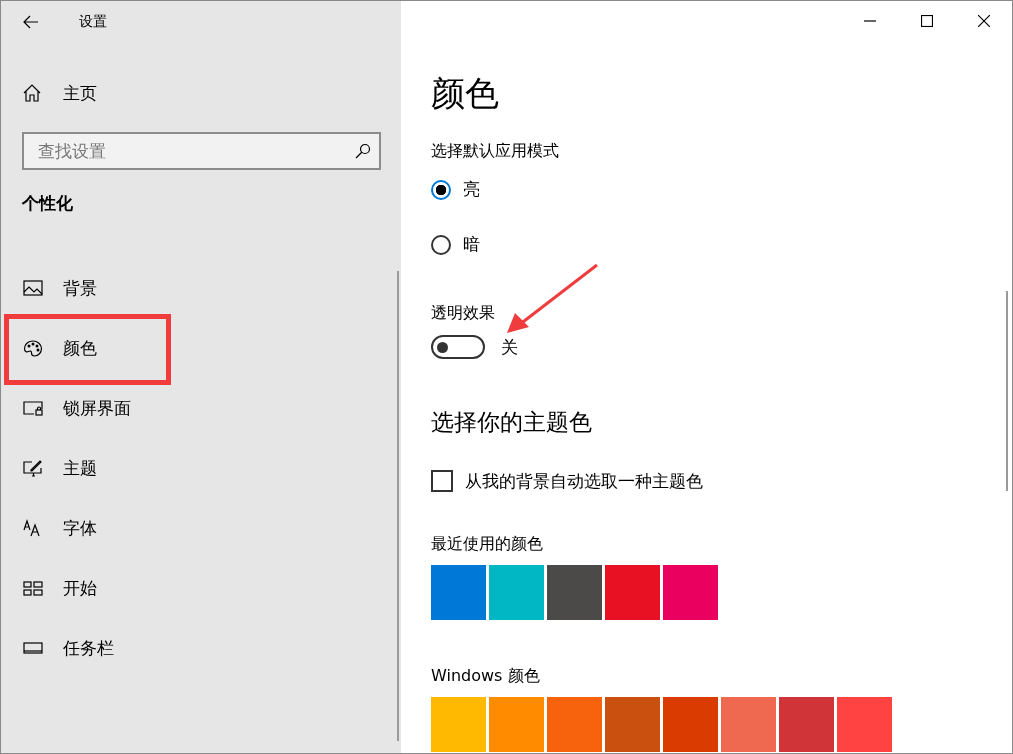  Describe the element at coordinates (487, 544) in the screenshot. I see `group-label: 最近使用的颜色` at that location.